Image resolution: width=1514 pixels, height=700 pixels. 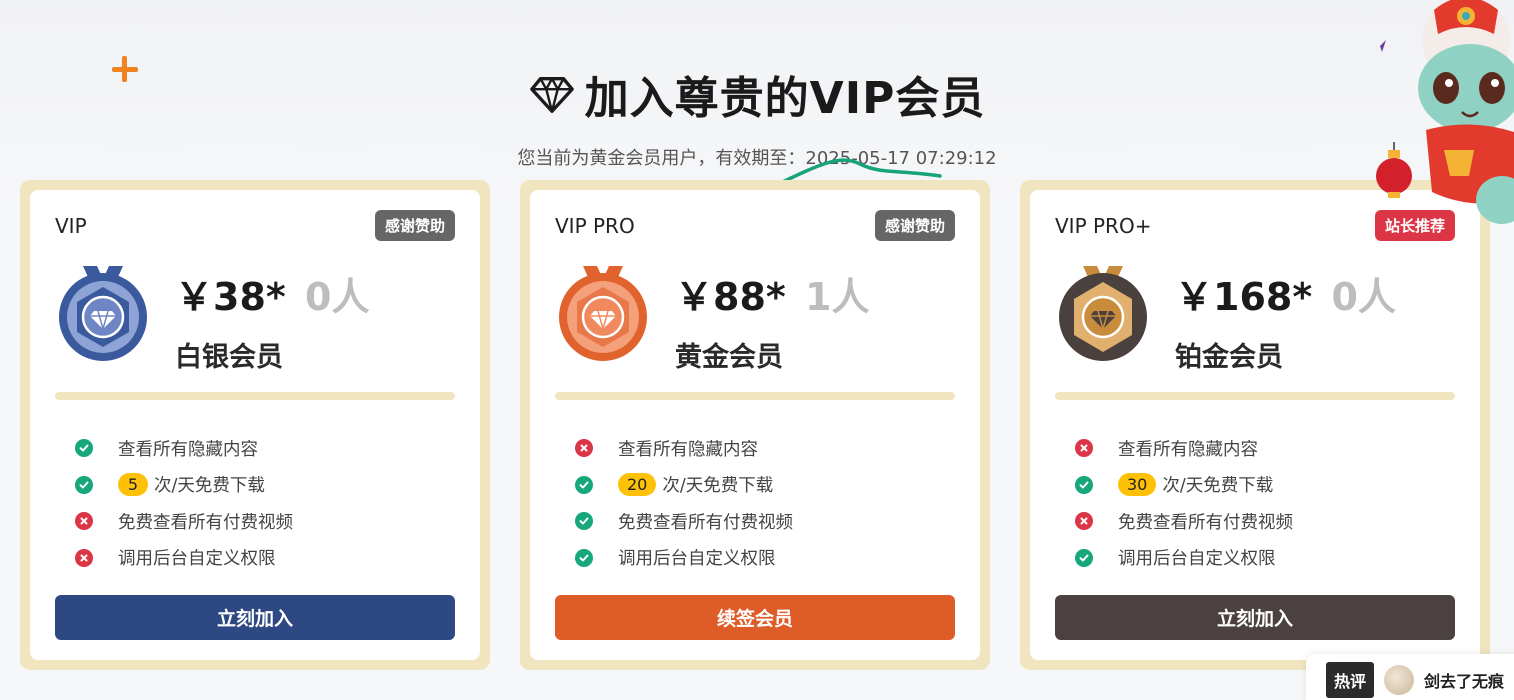 I want to click on feature-list: 查看所有隐藏内容 30 次/天免费下载 免费查看所有付费视频 调用后台自定义权限, so click(x=1184, y=503).